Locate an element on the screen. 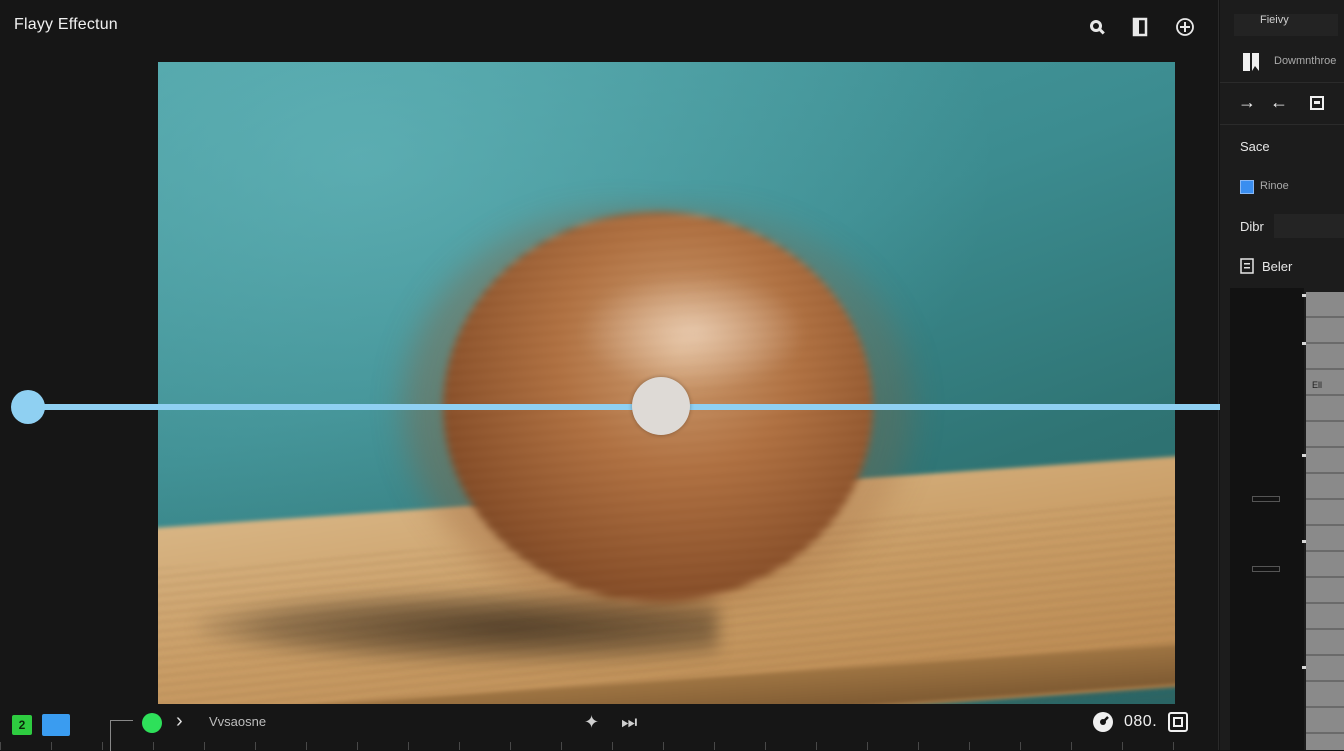 This screenshot has height=751, width=1344. panel-row-preset: Dowmnthroe is located at coordinates (1282, 63).